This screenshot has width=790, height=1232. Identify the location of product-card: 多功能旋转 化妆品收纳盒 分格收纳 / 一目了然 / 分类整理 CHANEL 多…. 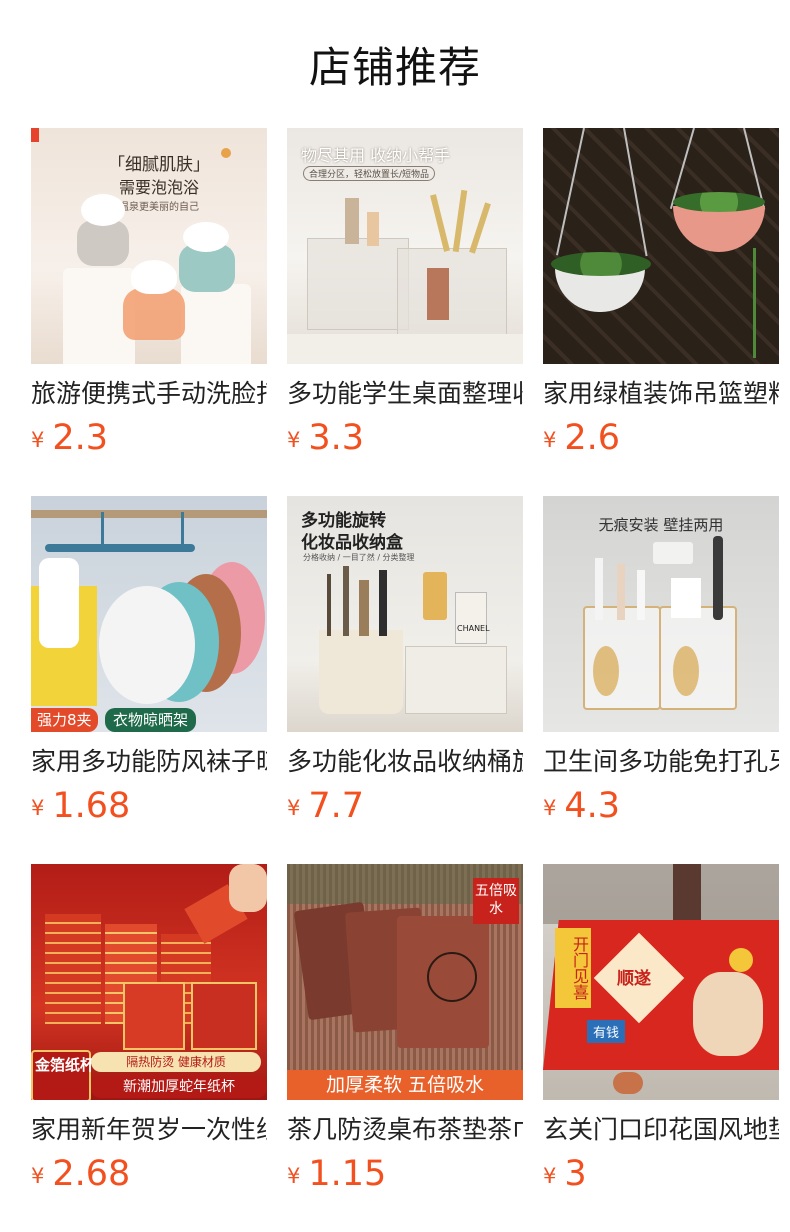
(405, 664).